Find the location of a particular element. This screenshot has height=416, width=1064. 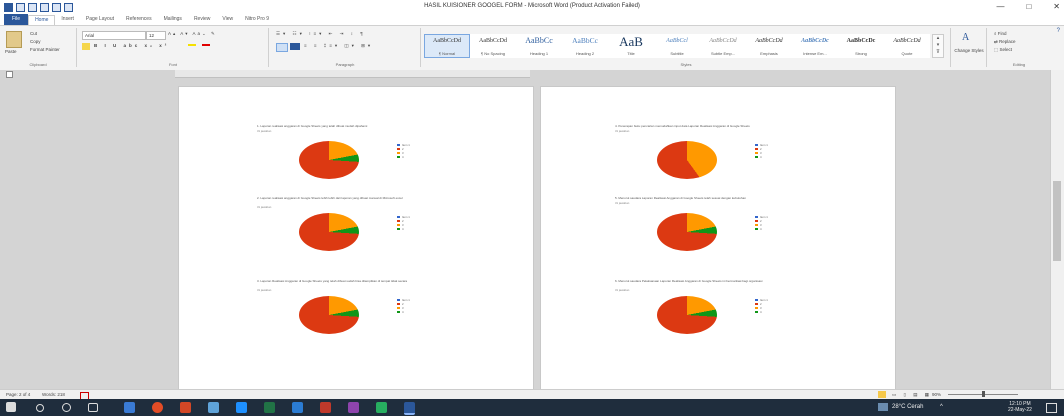

select-button: ⬚ Select is located at coordinates (1003, 50).